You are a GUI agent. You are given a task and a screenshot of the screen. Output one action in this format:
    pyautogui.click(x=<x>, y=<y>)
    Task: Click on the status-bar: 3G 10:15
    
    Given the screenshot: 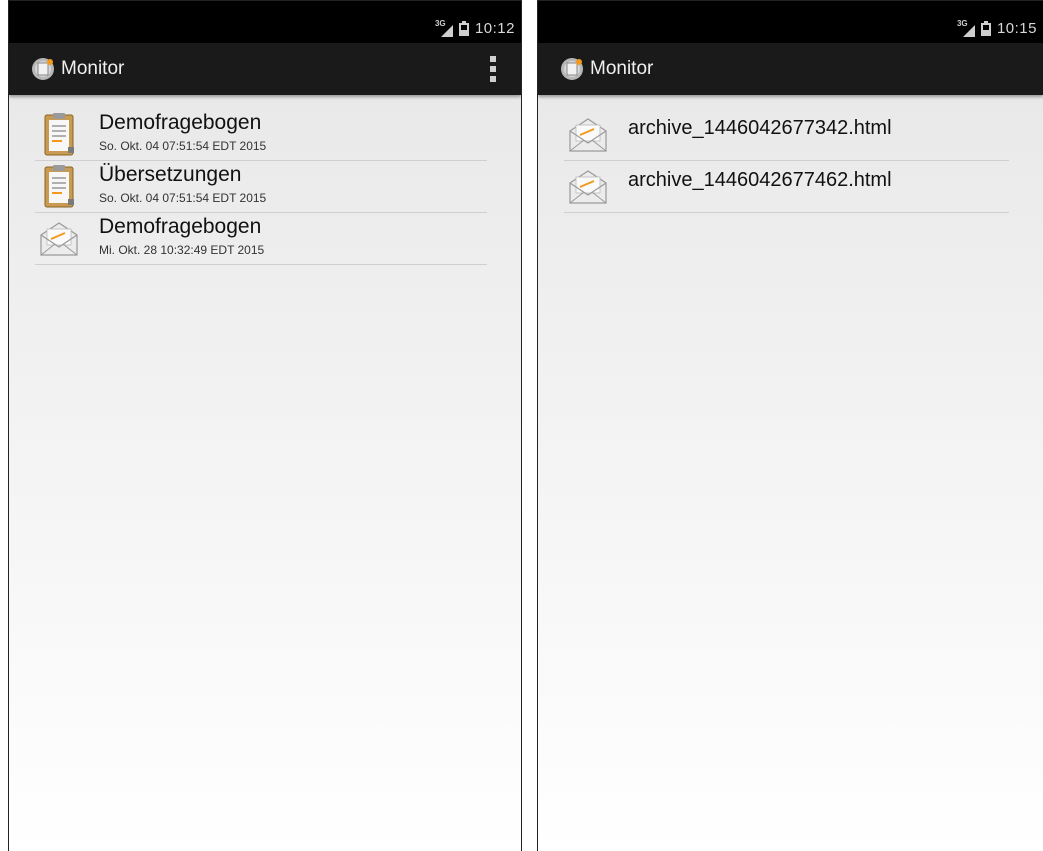 What is the action you would take?
    pyautogui.click(x=790, y=22)
    